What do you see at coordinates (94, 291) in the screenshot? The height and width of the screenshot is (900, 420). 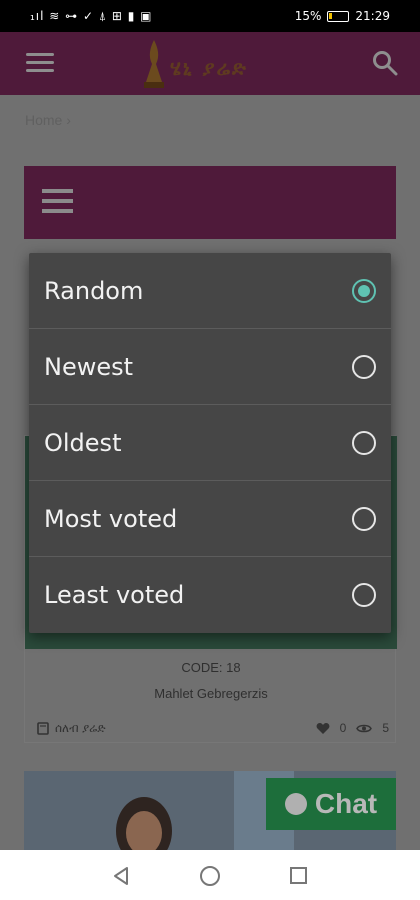 I see `sort-option-label: Random` at bounding box center [94, 291].